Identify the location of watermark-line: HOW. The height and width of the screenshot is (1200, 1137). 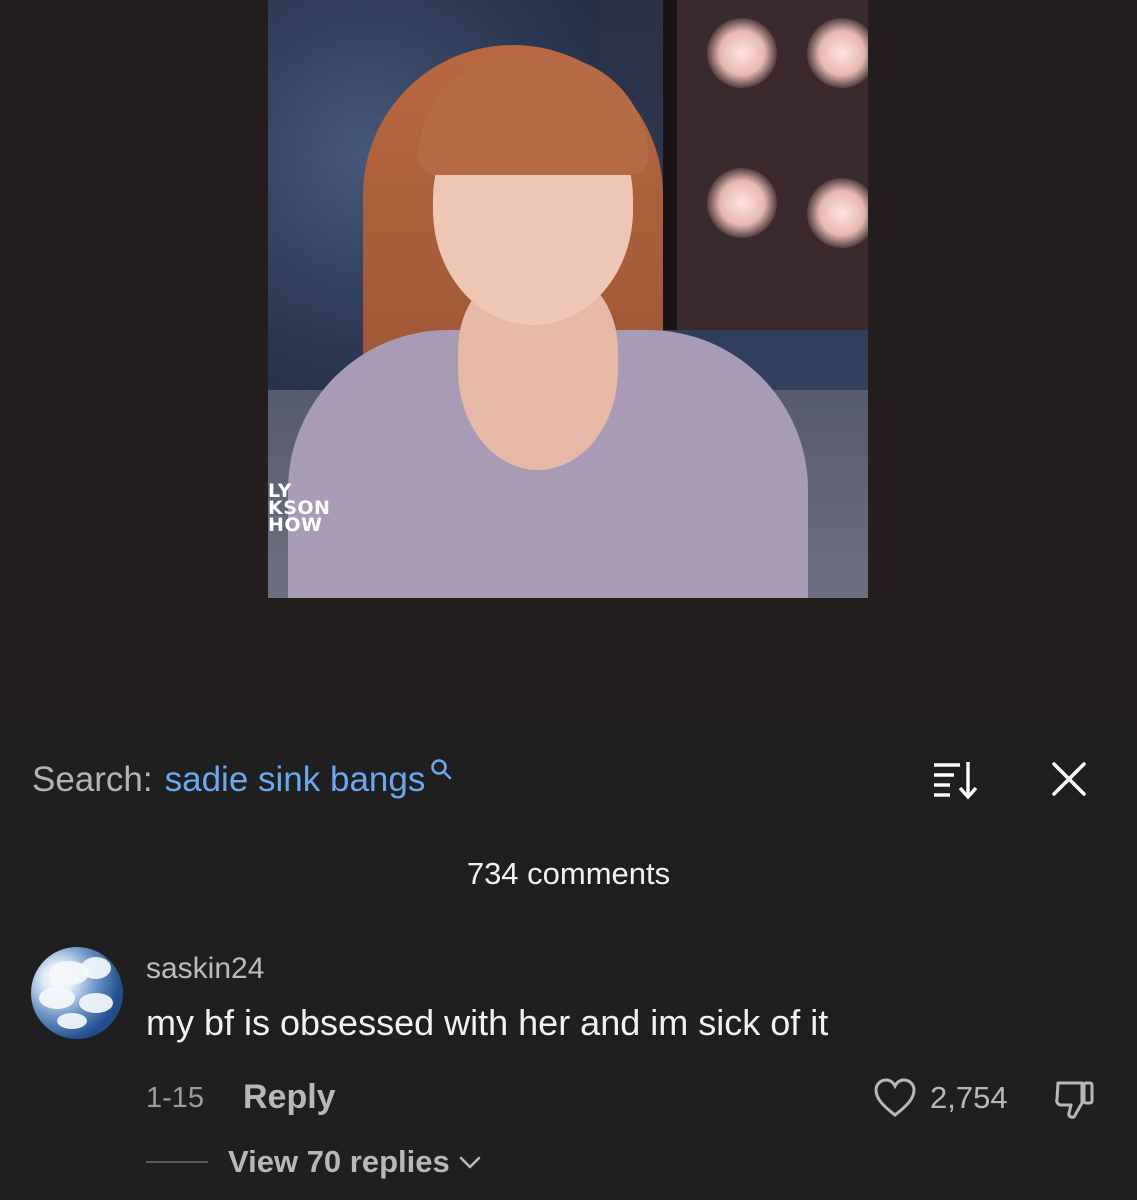
(295, 525).